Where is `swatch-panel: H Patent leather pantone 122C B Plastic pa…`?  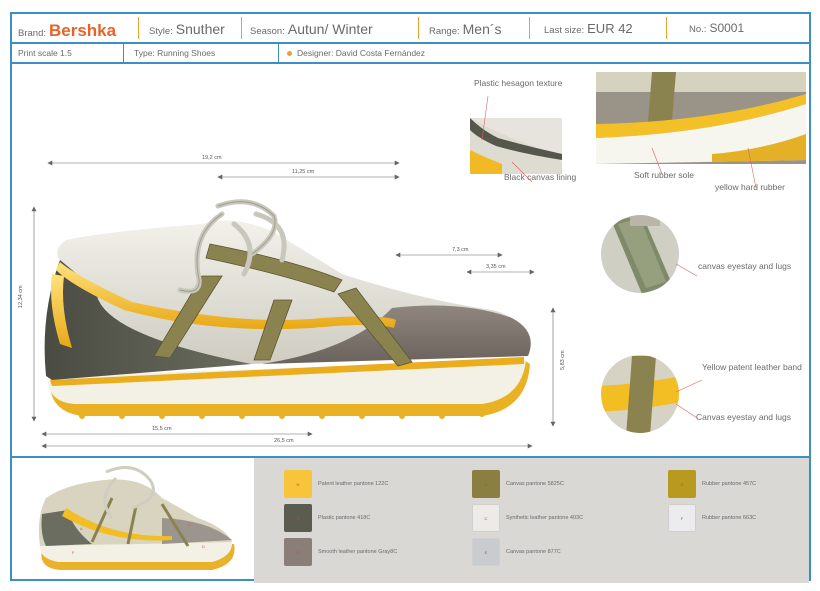
swatch-panel: H Patent leather pantone 122C B Plastic pa… is located at coordinates (531, 520).